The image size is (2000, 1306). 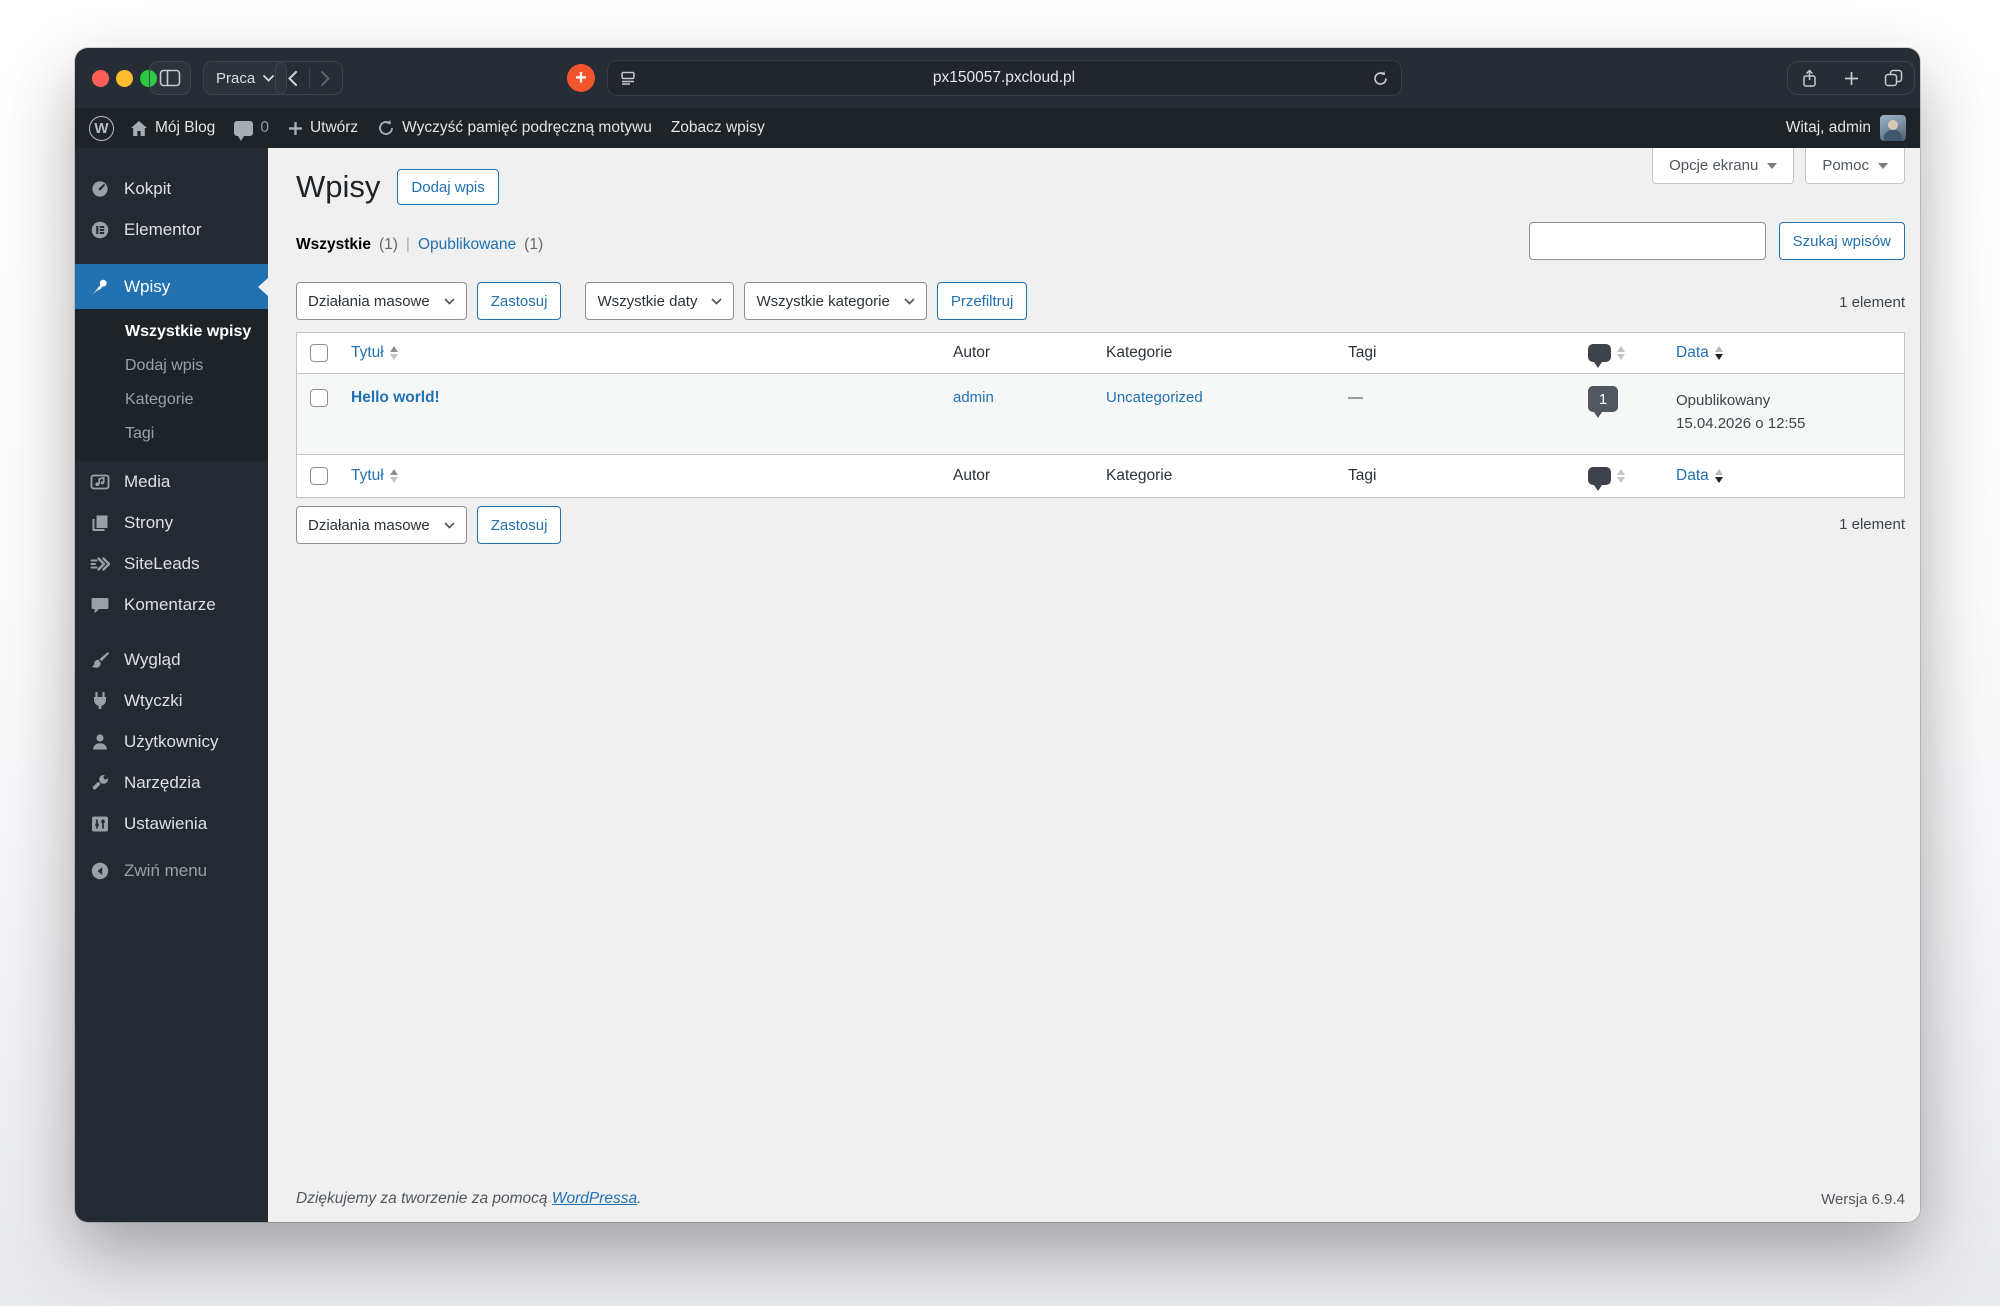 What do you see at coordinates (171, 782) in the screenshot?
I see `sidebar-item-narzedzia: Narzędzia` at bounding box center [171, 782].